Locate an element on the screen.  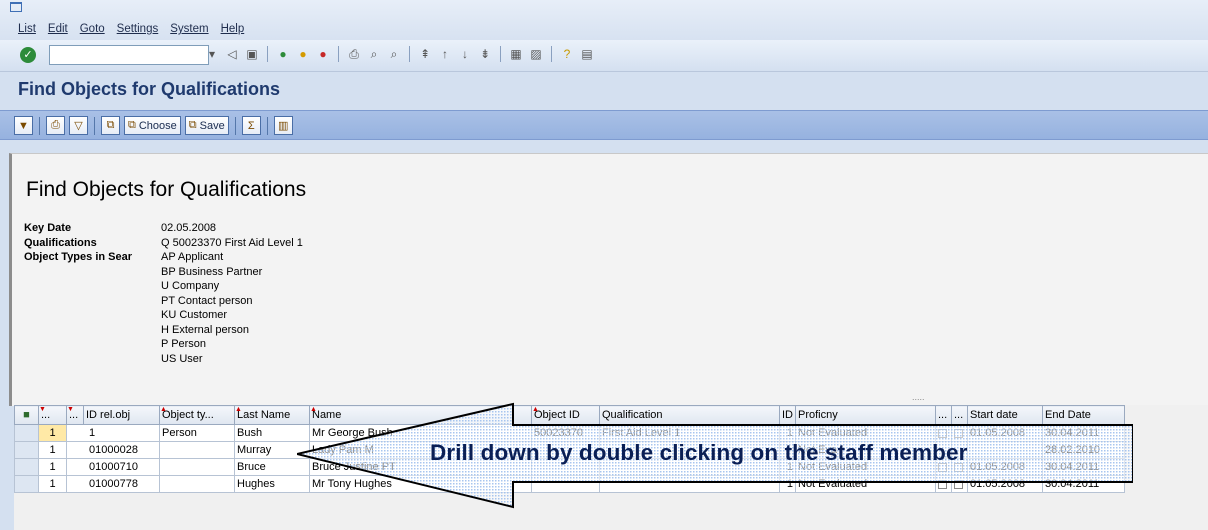
col-header-end-date: End Date is located at coordinates (1083, 415).